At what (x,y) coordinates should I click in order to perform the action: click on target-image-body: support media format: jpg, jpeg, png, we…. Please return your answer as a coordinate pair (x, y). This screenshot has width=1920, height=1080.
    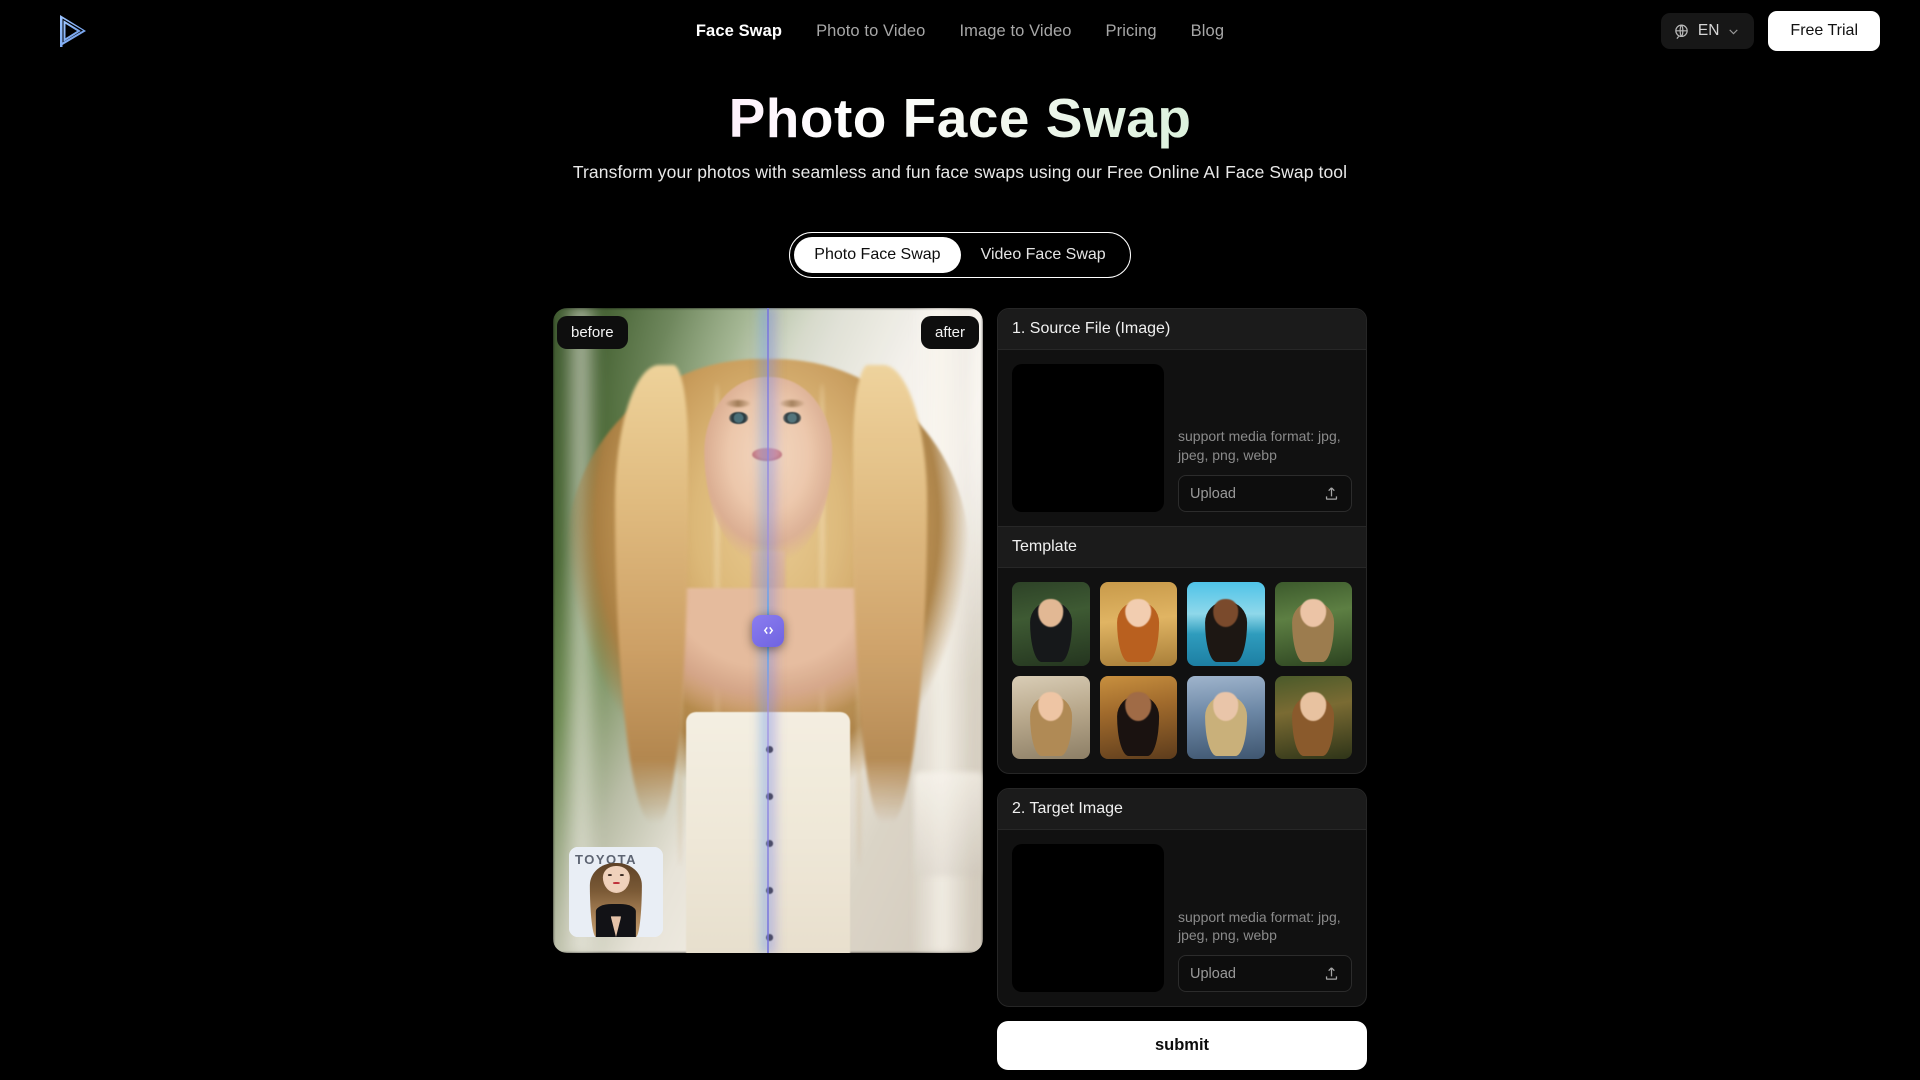
    Looking at the image, I should click on (1182, 918).